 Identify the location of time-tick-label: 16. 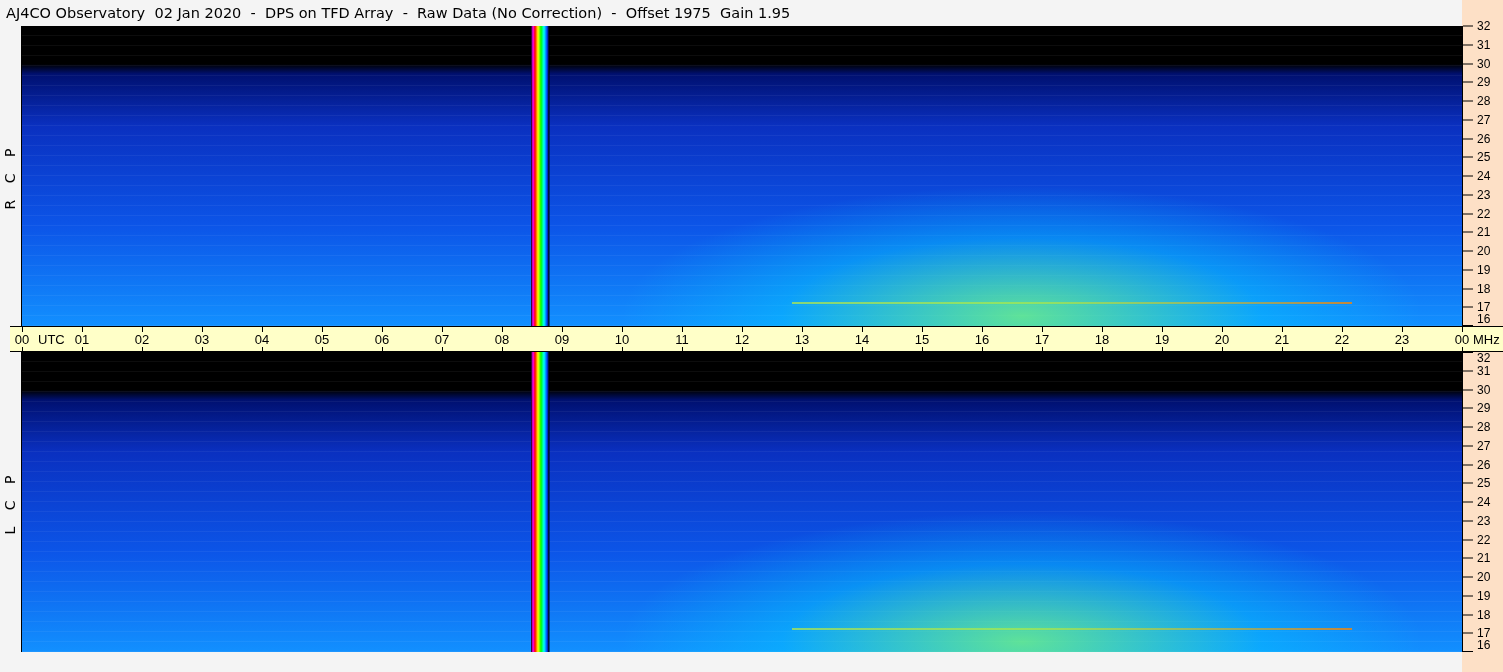
(982, 339).